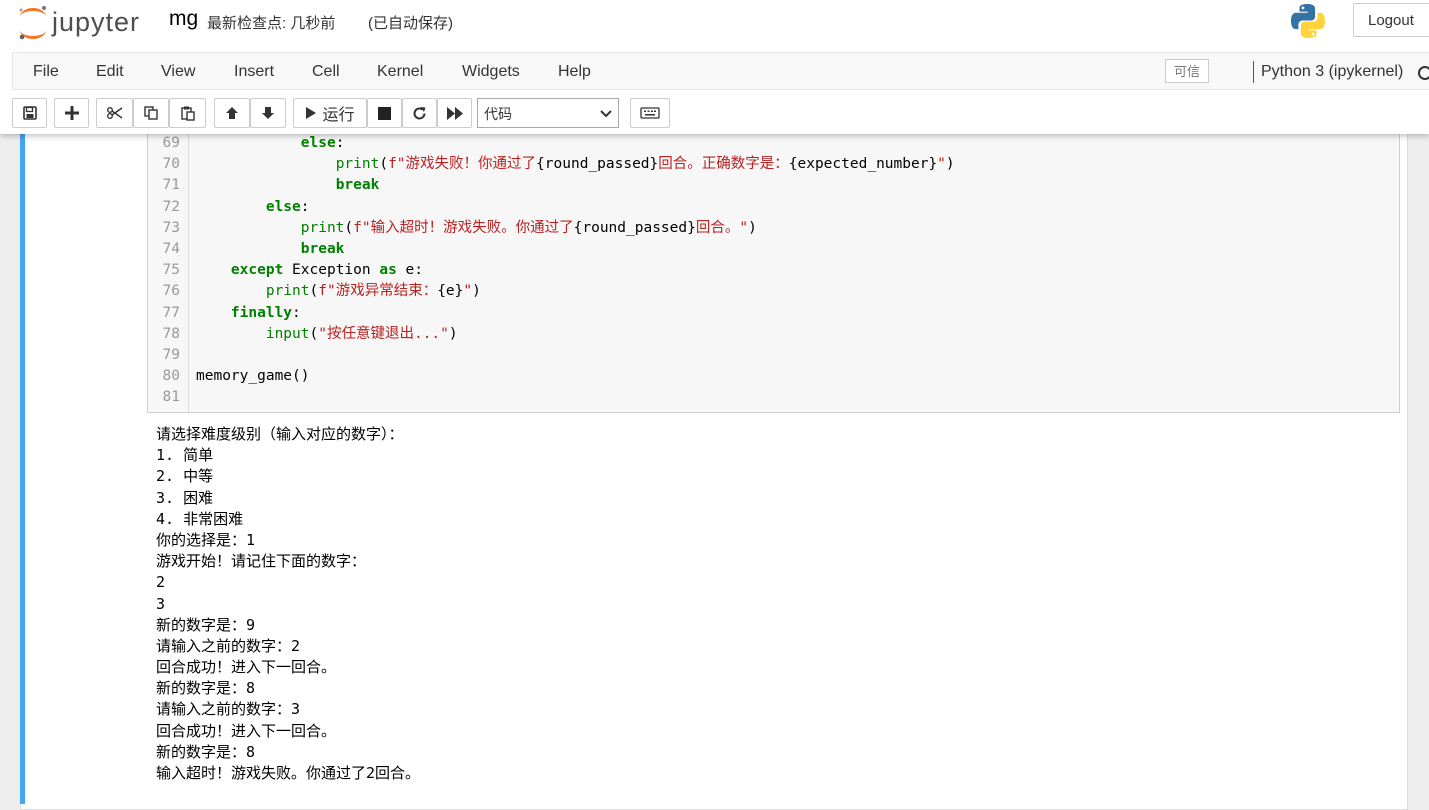  What do you see at coordinates (171, 270) in the screenshot?
I see `line-number: 75` at bounding box center [171, 270].